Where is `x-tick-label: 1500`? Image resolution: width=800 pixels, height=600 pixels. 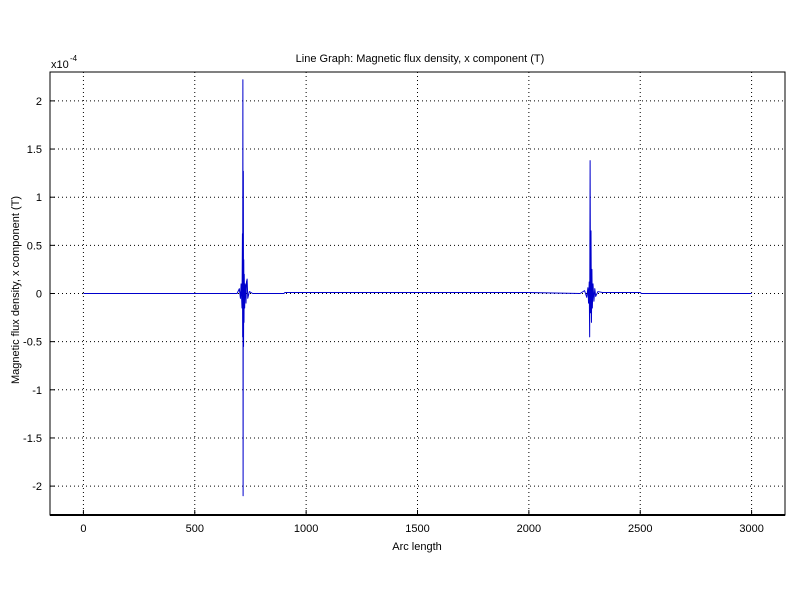
x-tick-label: 1500 is located at coordinates (417, 529).